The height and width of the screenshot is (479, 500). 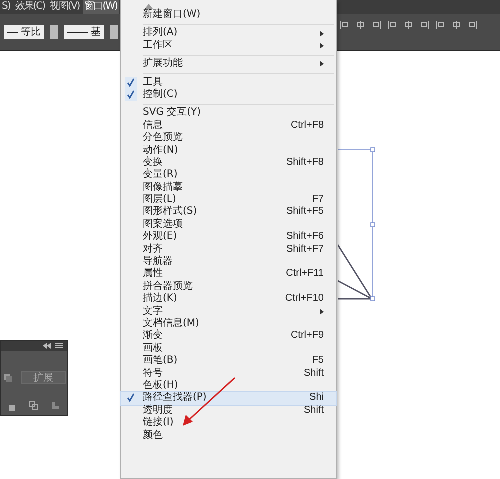 What do you see at coordinates (228, 95) in the screenshot?
I see `menu-item: 控制(C)` at bounding box center [228, 95].